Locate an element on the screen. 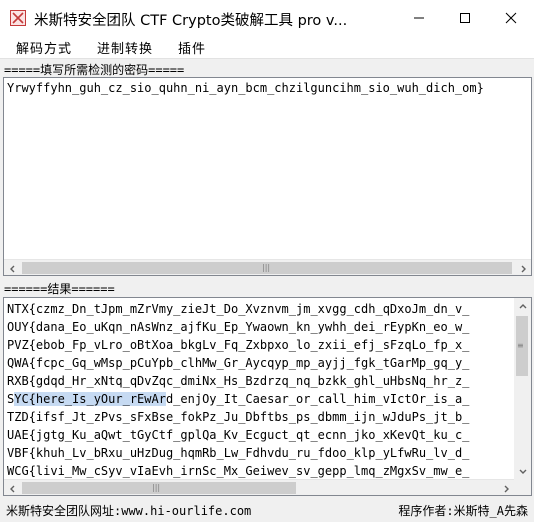 This screenshot has width=534, height=522. result-prefix: WCG is located at coordinates (18, 471).